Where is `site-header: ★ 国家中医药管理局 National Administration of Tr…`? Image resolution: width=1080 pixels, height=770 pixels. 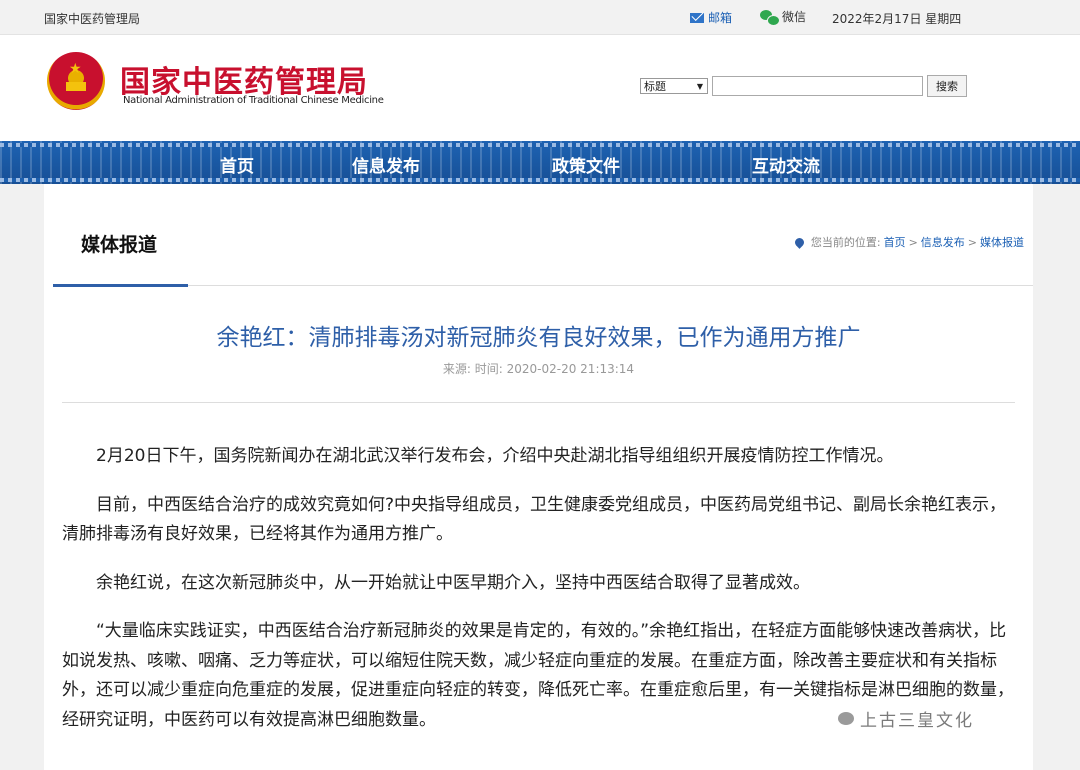 site-header: ★ 国家中医药管理局 National Administration of Tr… is located at coordinates (540, 88).